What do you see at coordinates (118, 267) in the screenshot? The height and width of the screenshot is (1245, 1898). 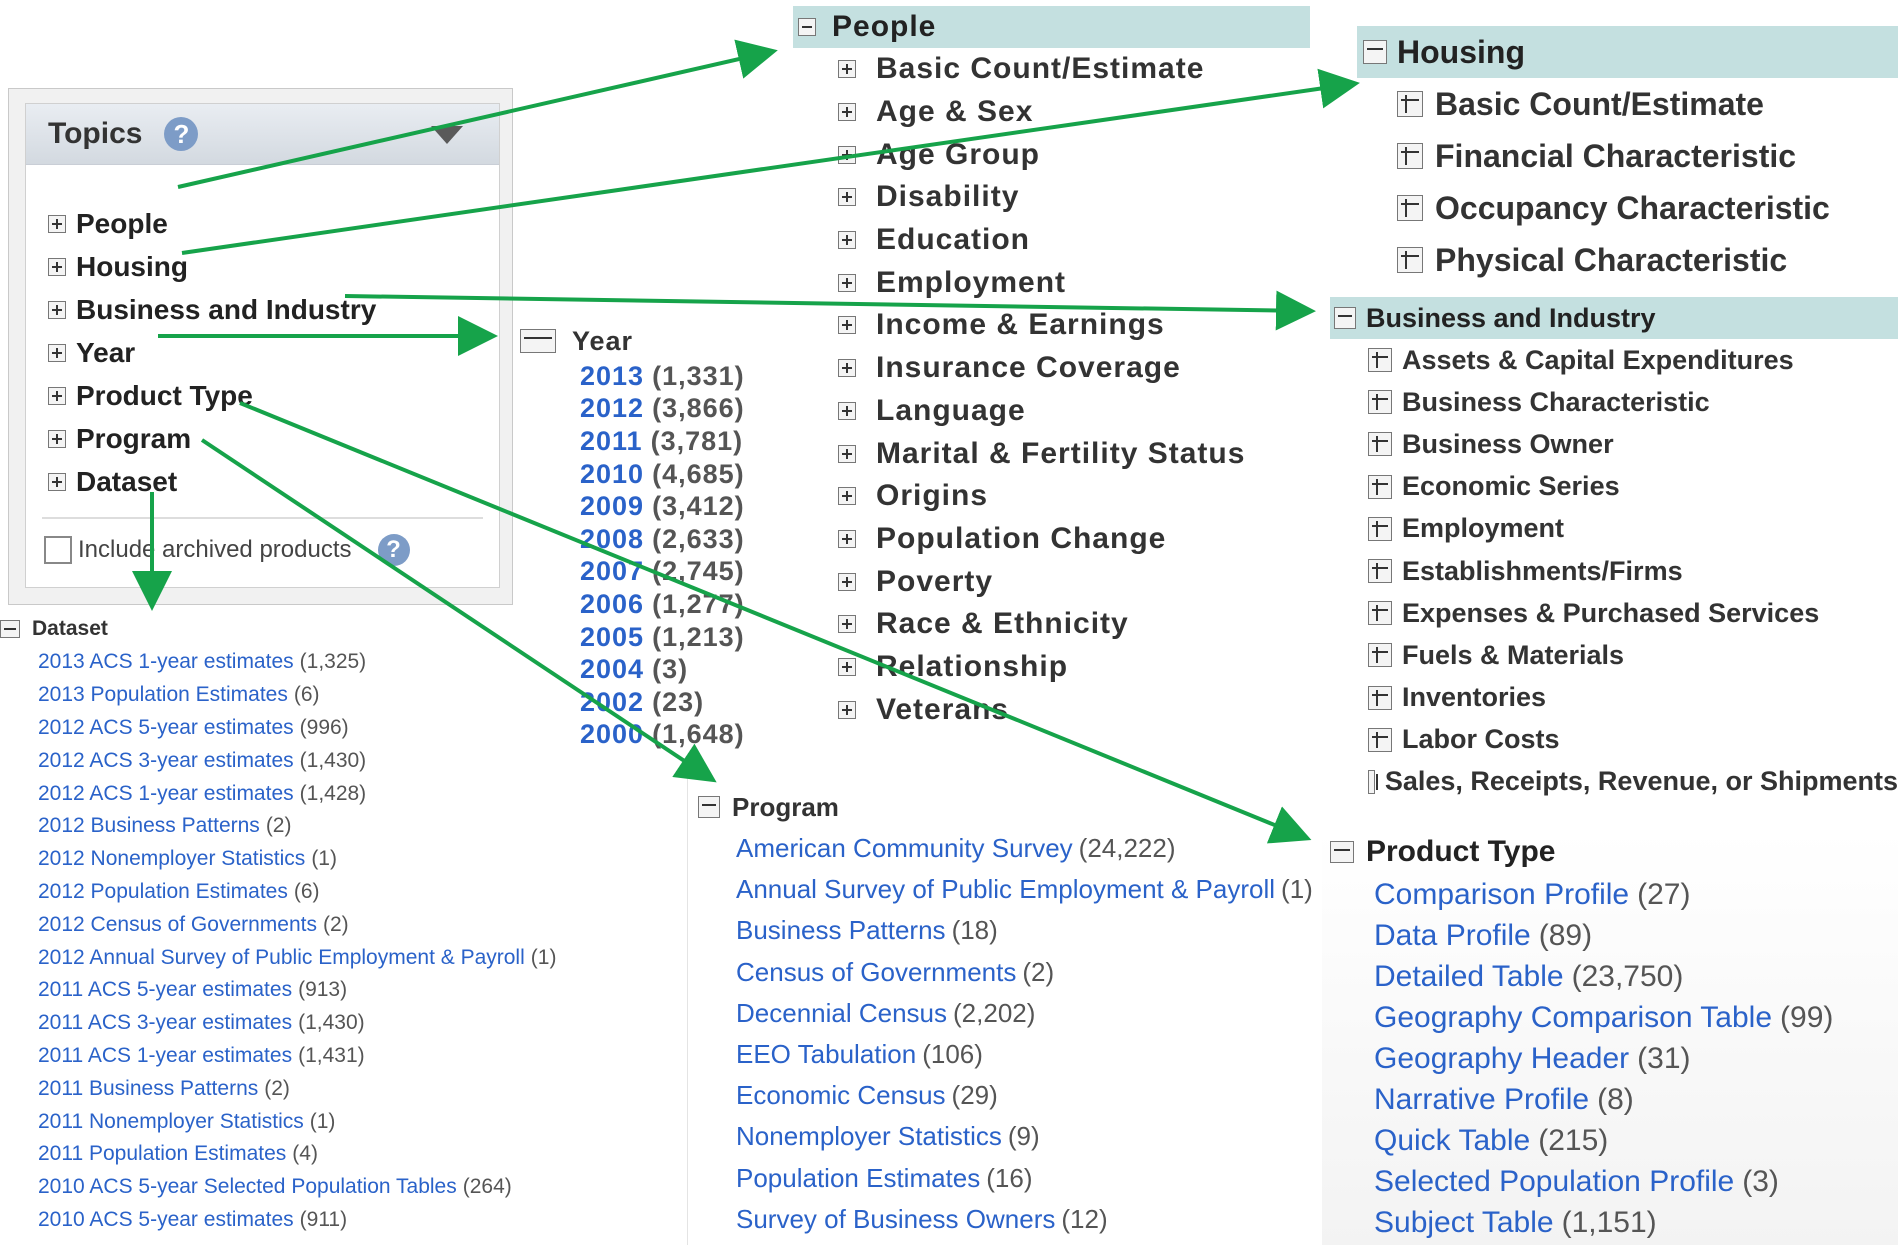 I see `topic-item-housing: Housing` at bounding box center [118, 267].